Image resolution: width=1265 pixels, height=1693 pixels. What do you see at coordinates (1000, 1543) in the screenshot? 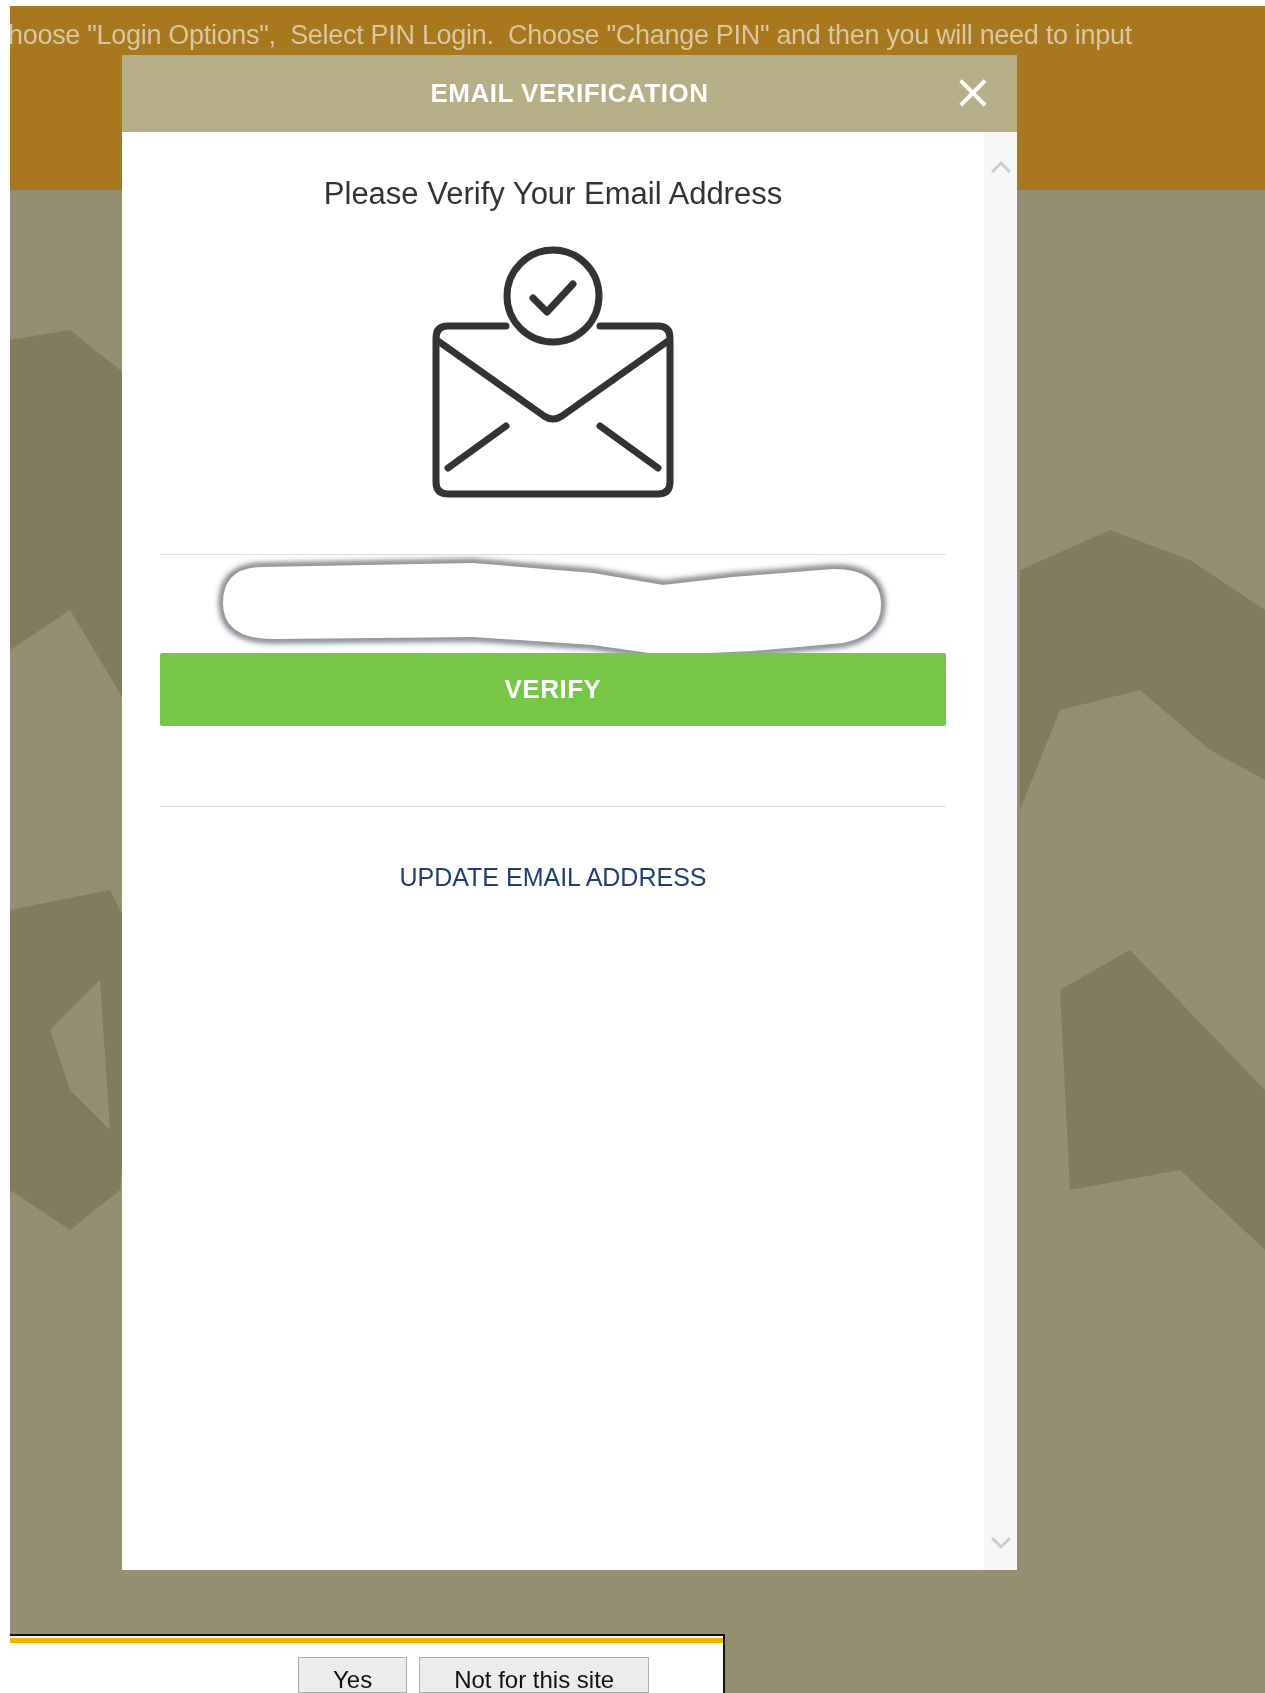
I see `scroll-down-icon` at bounding box center [1000, 1543].